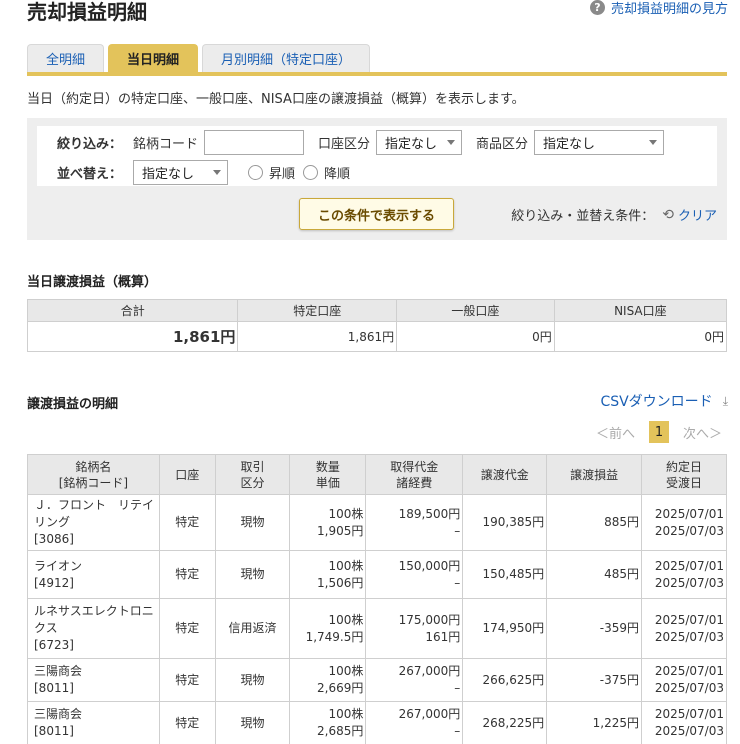 This screenshot has height=744, width=740. Describe the element at coordinates (505, 574) in the screenshot. I see `proceeds-cell: 150,485円` at that location.